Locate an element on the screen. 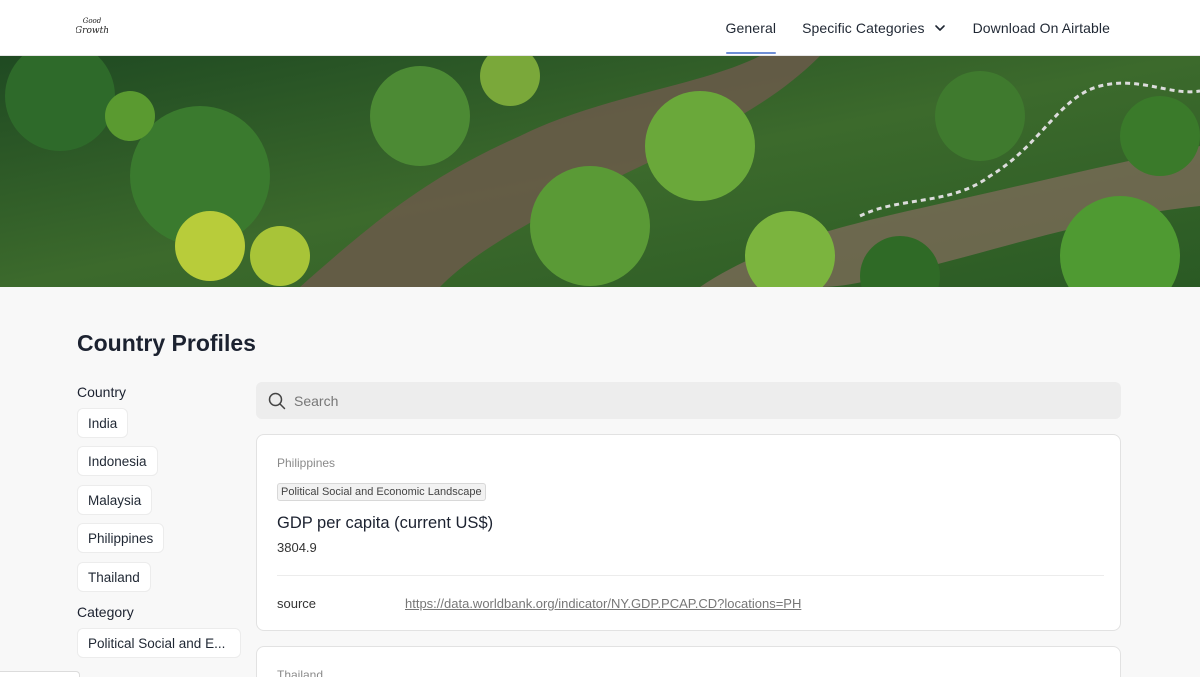  nav-specific-categories: Specific Categories is located at coordinates (874, 28).